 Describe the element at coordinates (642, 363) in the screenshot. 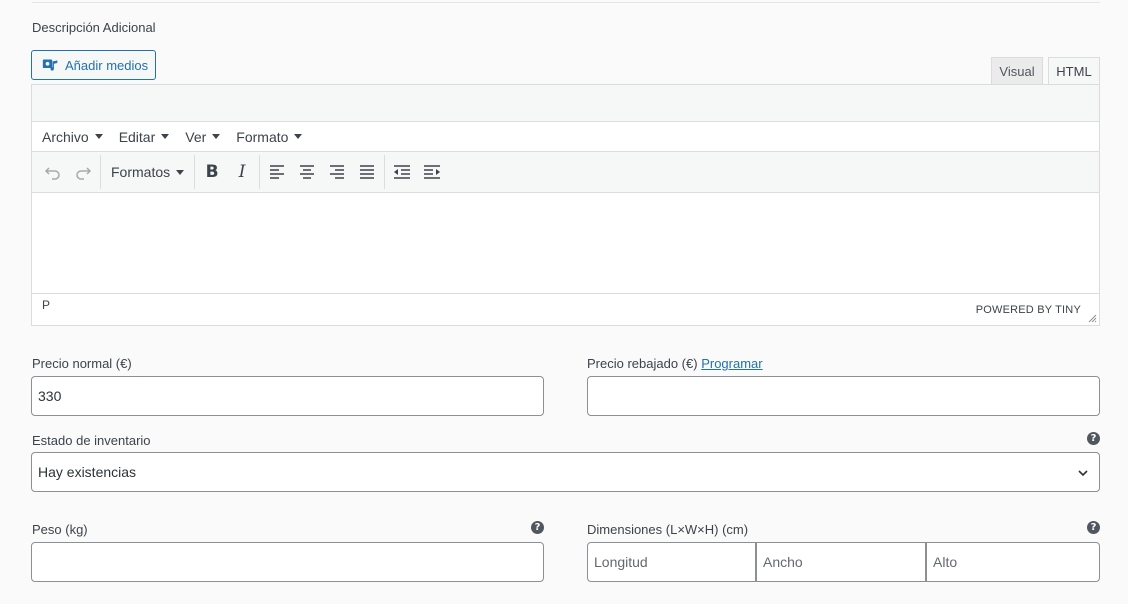

I see `sale-price-label: Precio rebajado (€)` at that location.